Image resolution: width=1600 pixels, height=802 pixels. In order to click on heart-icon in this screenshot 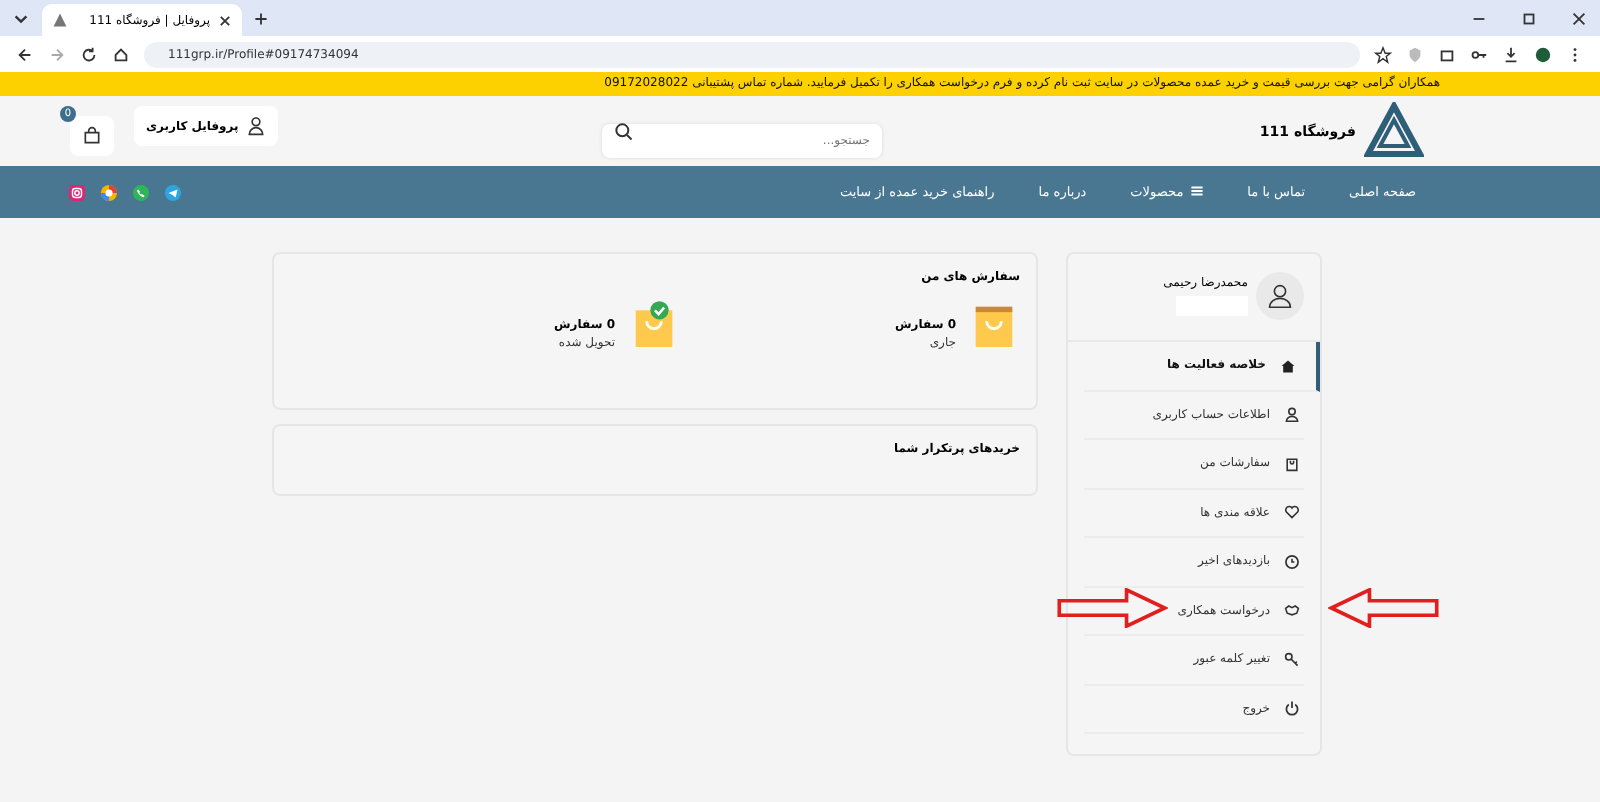, I will do `click(1292, 512)`.